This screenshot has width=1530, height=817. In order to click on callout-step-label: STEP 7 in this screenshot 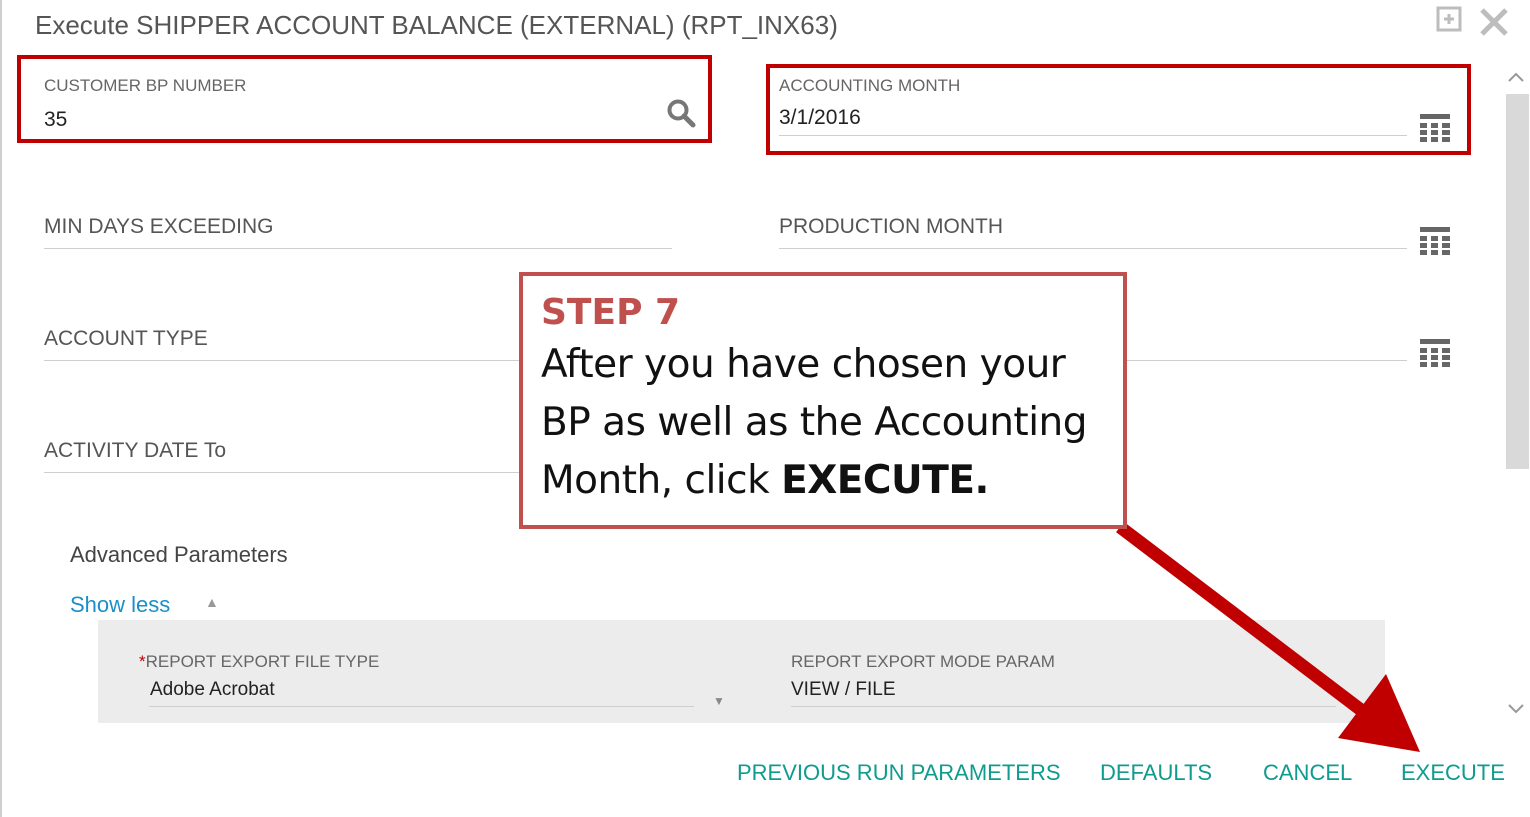, I will do `click(611, 312)`.